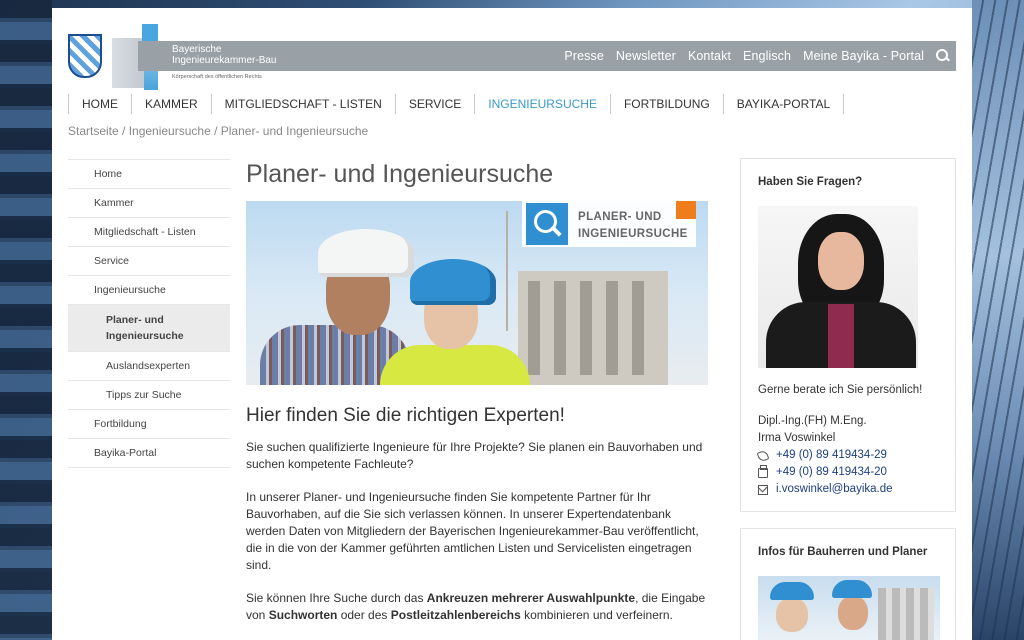 This screenshot has width=1024, height=640. Describe the element at coordinates (609, 224) in the screenshot. I see `hero-badge: PLANER- UND INGENIEURSUCHE` at that location.